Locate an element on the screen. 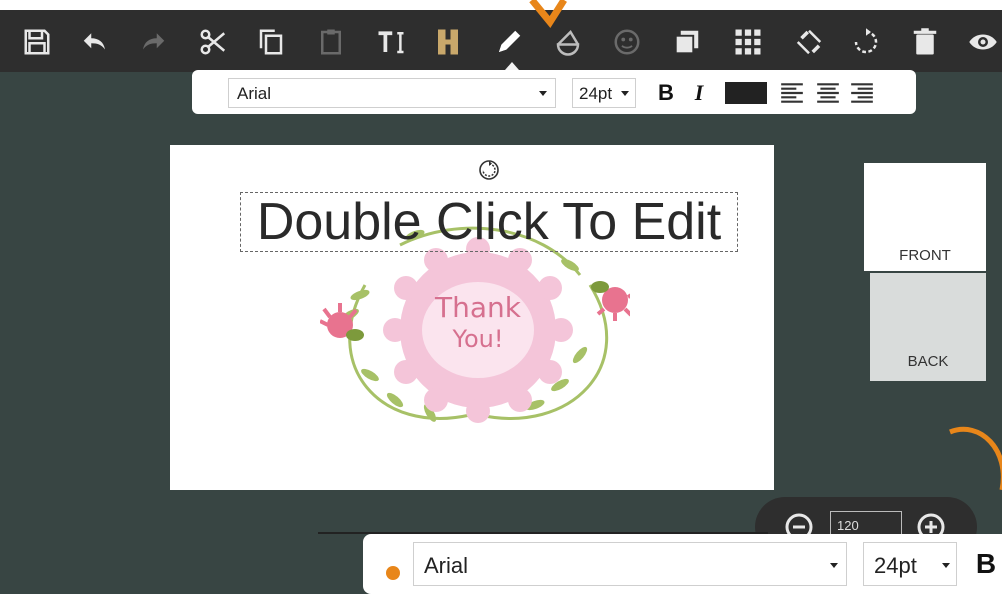 The width and height of the screenshot is (1002, 594). text-format-bar: Arial 24pt B I is located at coordinates (554, 92).